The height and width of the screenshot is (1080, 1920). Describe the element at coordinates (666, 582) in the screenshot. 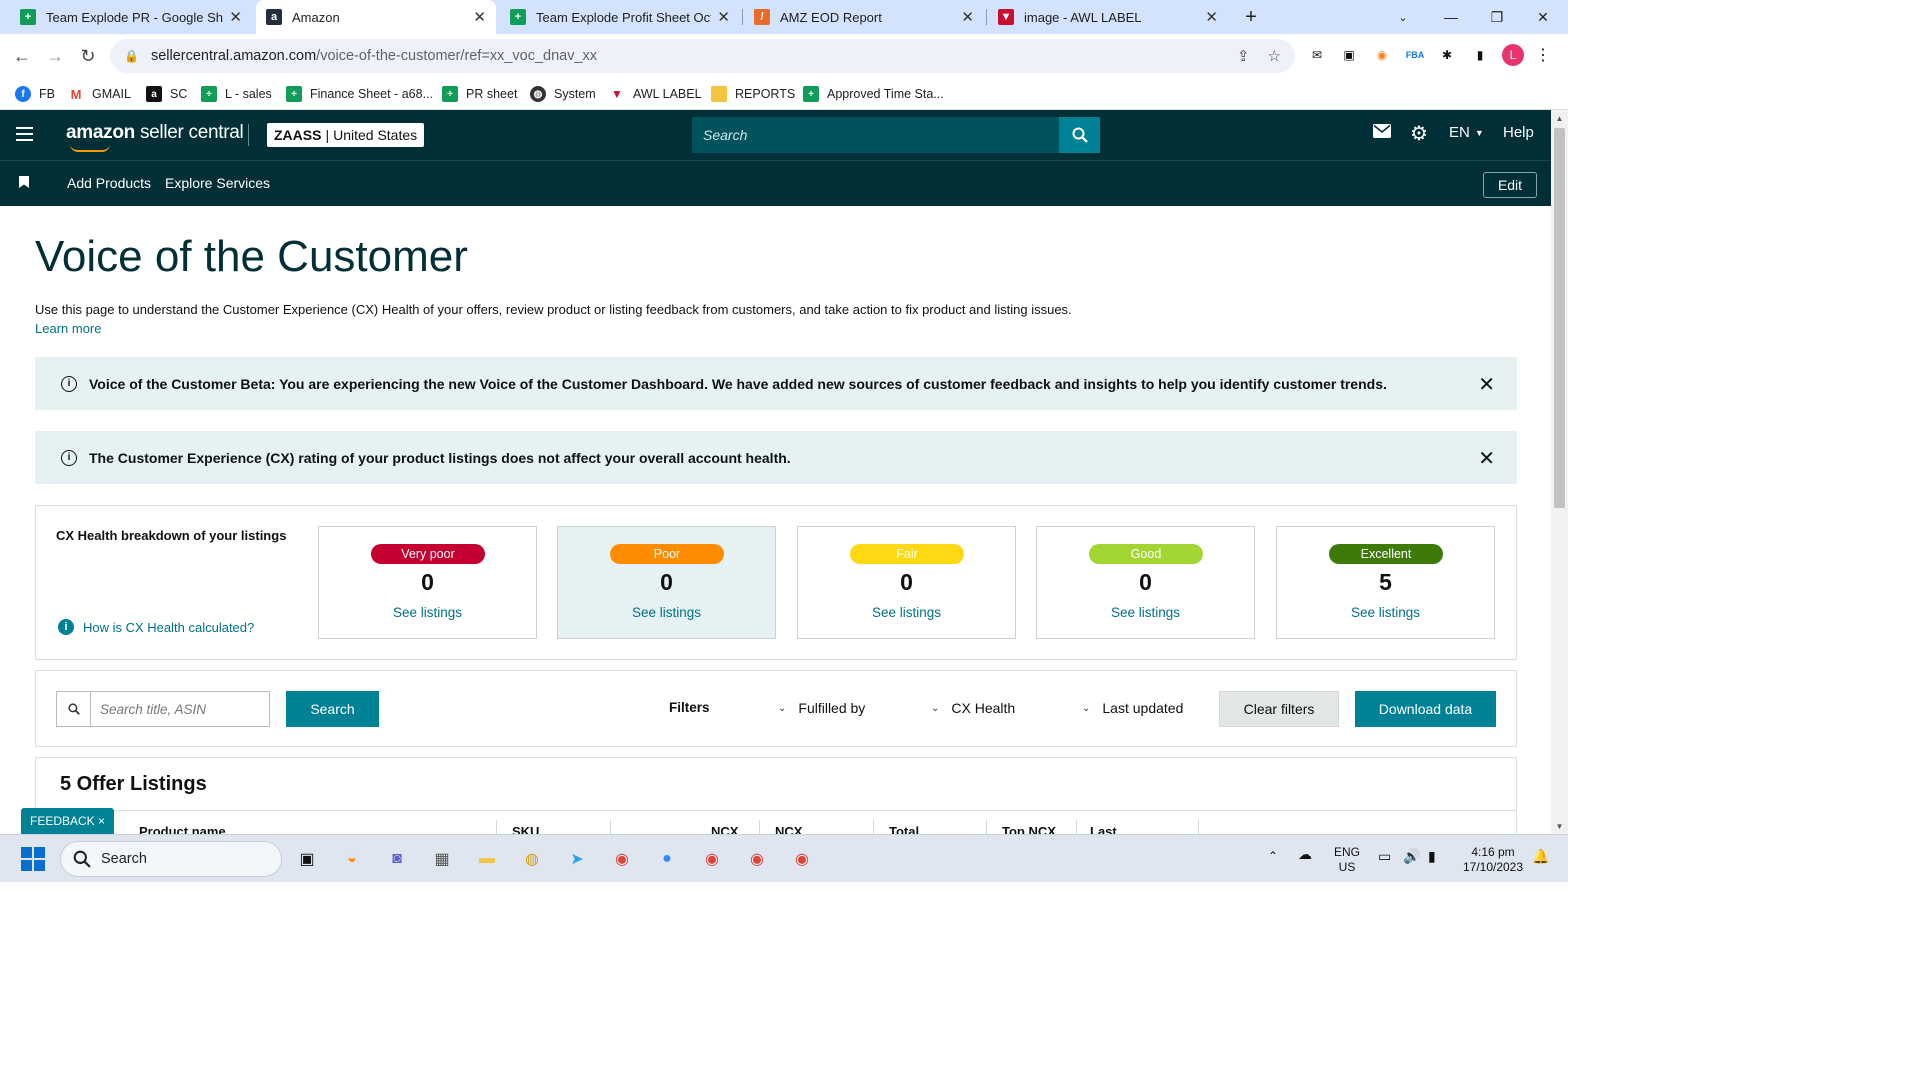

I see `cx-health-card-poor: Poor 0 See listings` at that location.